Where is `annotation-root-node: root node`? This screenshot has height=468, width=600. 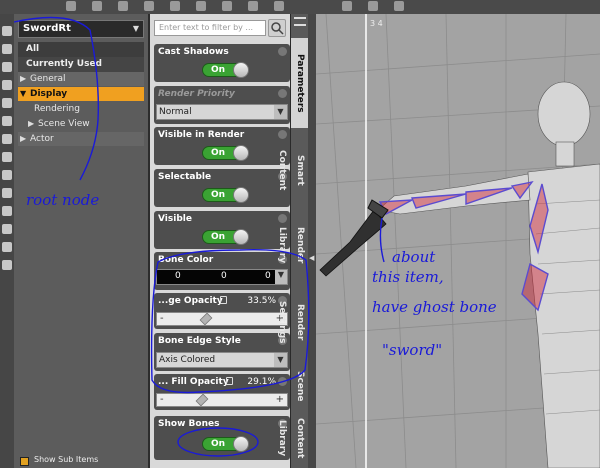
annotation-root-node: root node is located at coordinates (62, 200).